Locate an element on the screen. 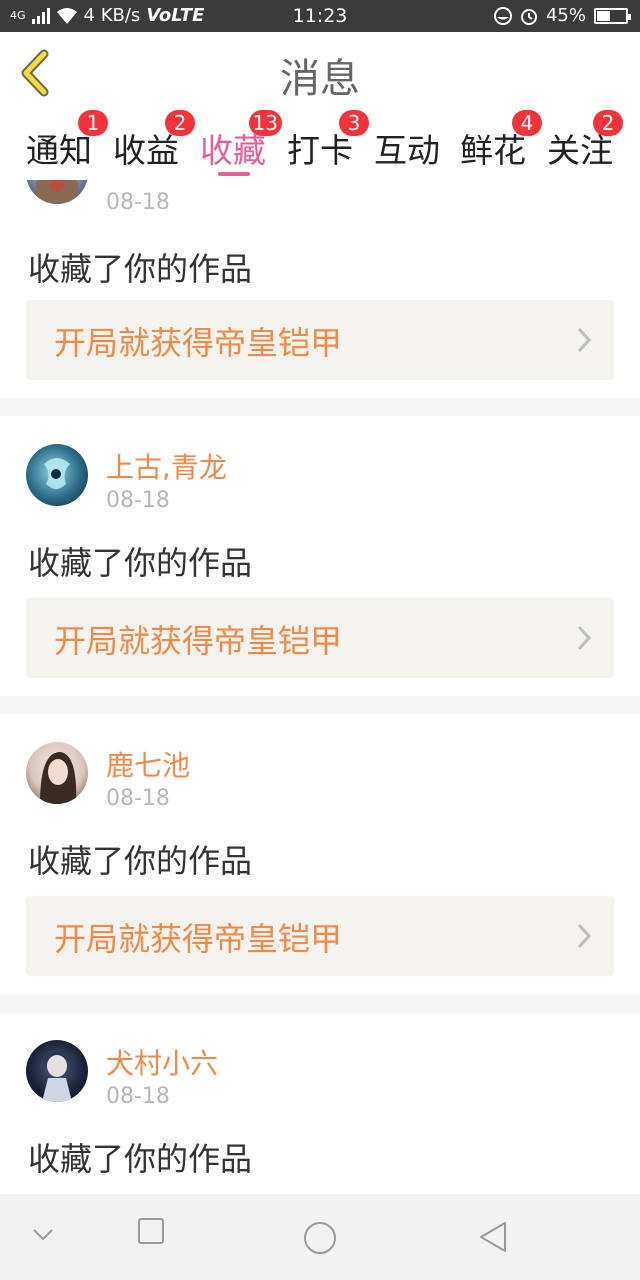 Image resolution: width=640 pixels, height=1280 pixels. tab-label: 鲜花 is located at coordinates (493, 150).